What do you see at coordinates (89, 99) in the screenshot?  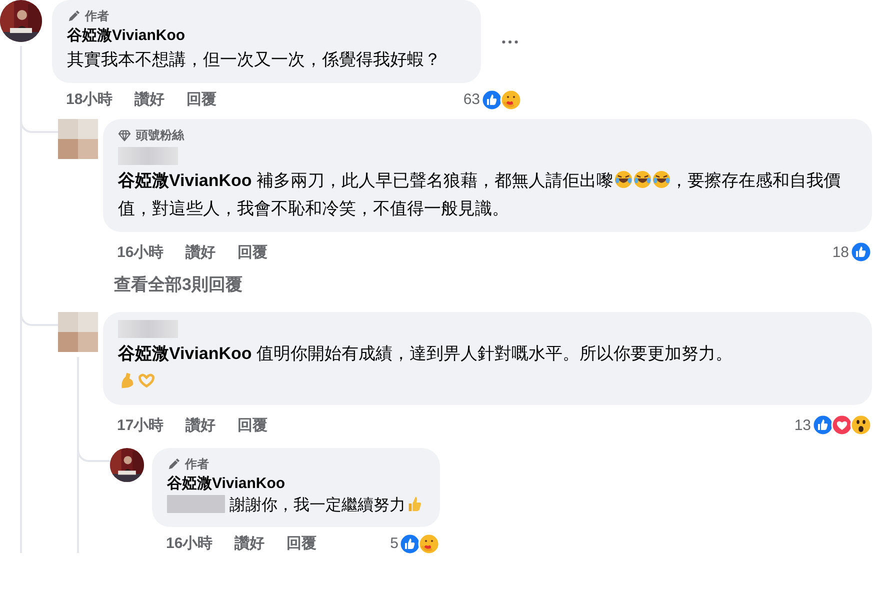 I see `comment-time: 18小時` at bounding box center [89, 99].